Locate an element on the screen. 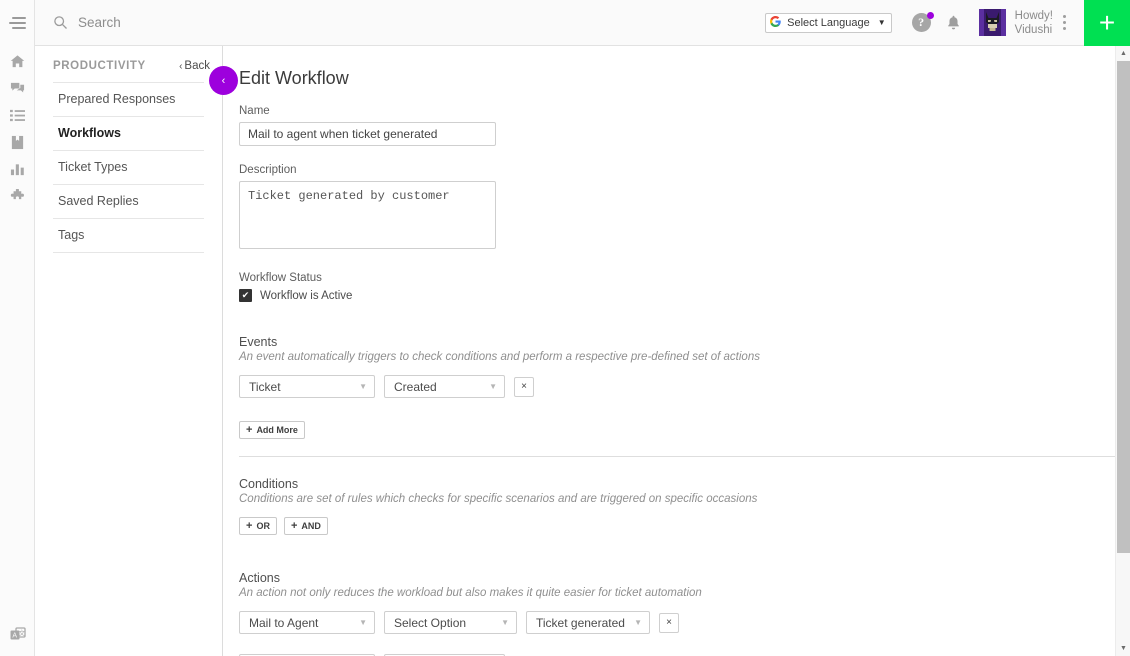  action-template-value: Ticket generated by cust is located at coordinates (582, 622).